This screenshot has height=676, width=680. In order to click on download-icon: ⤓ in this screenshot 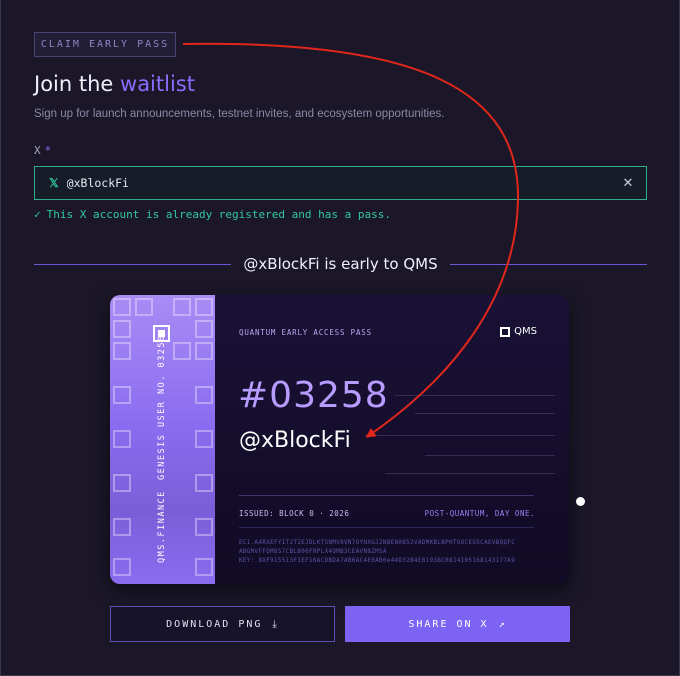, I will do `click(275, 624)`.